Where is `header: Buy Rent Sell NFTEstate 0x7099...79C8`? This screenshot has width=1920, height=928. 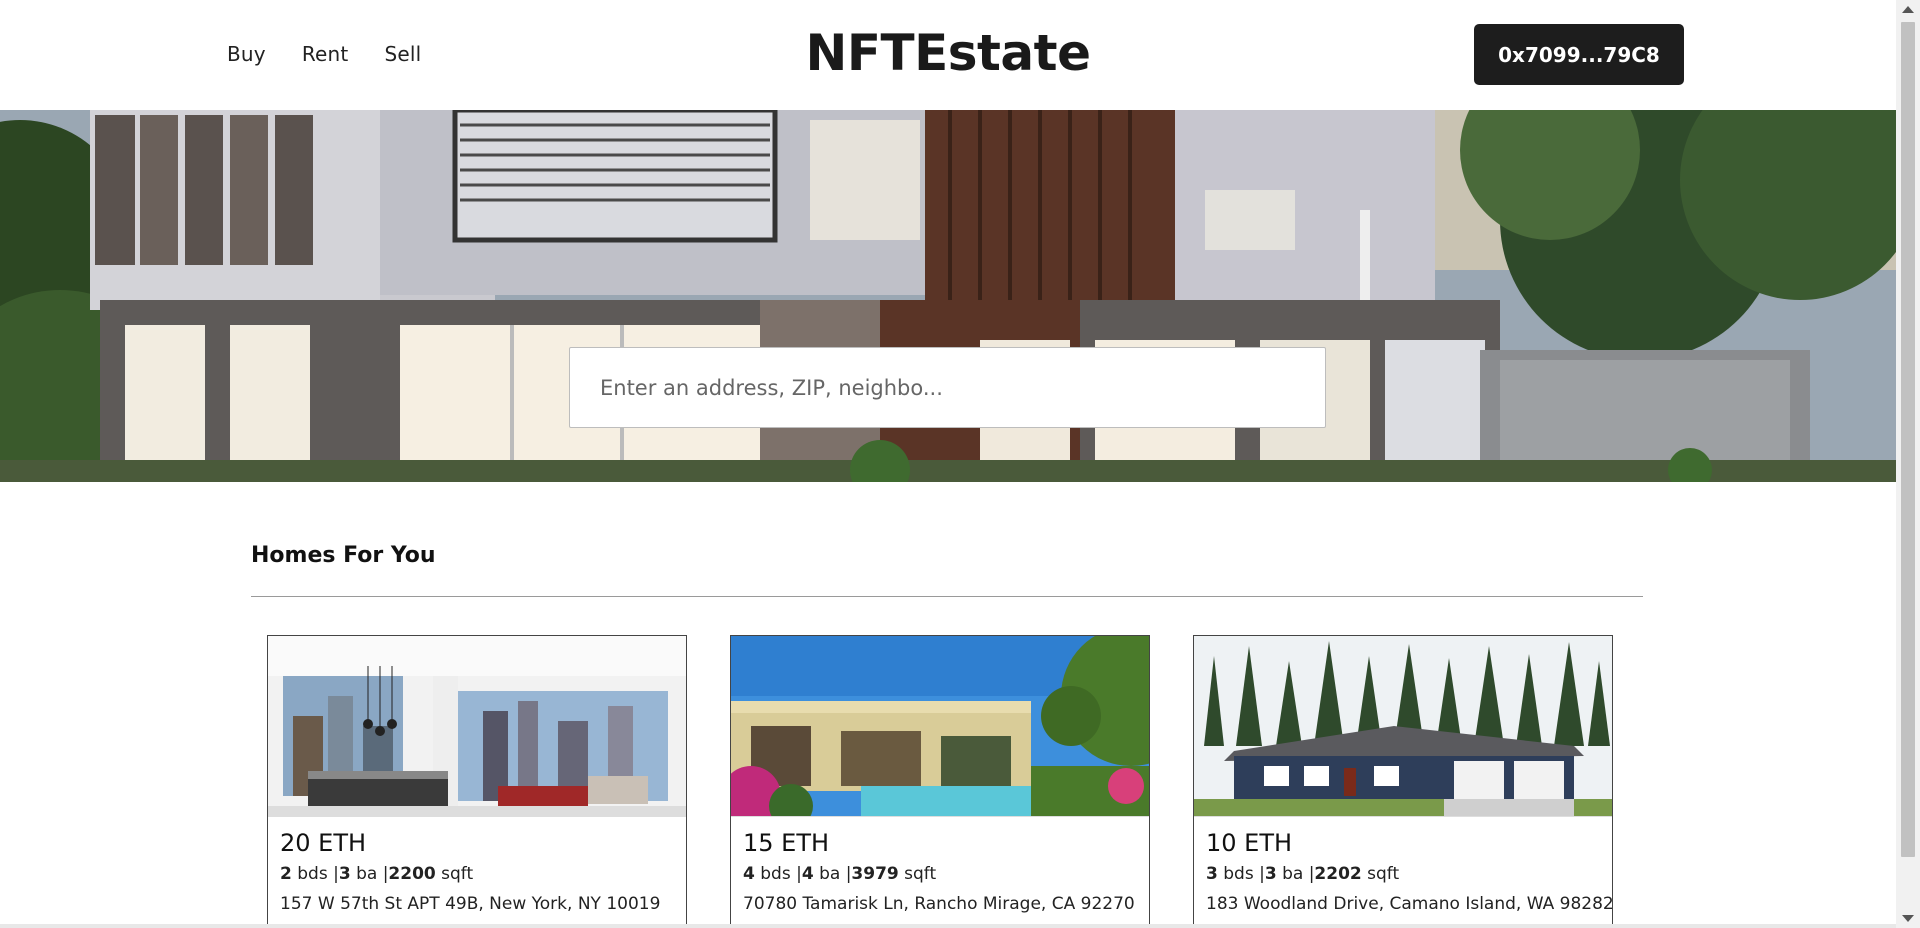
header: Buy Rent Sell NFTEstate 0x7099...79C8 is located at coordinates (948, 55).